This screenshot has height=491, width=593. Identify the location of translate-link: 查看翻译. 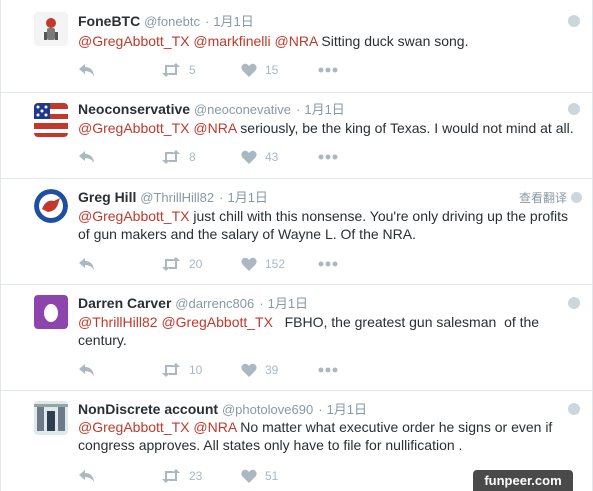
(550, 197).